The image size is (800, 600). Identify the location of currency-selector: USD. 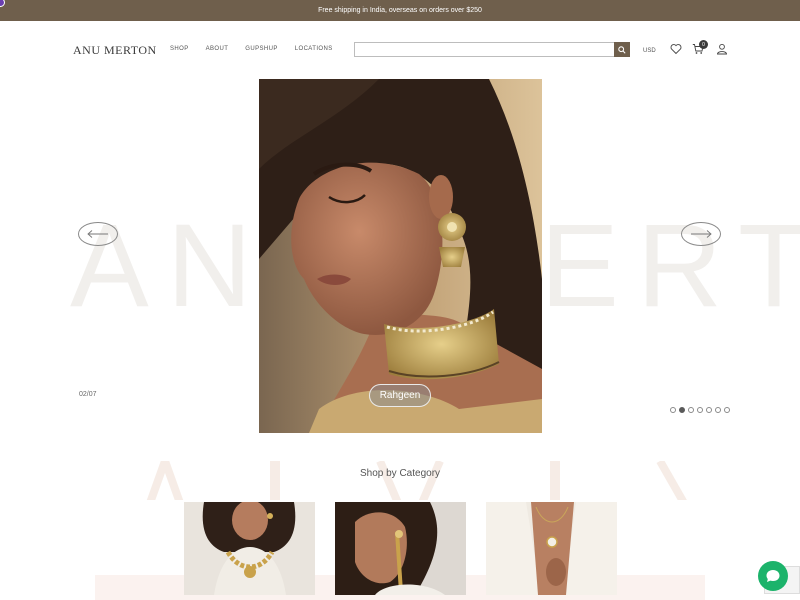
(649, 51).